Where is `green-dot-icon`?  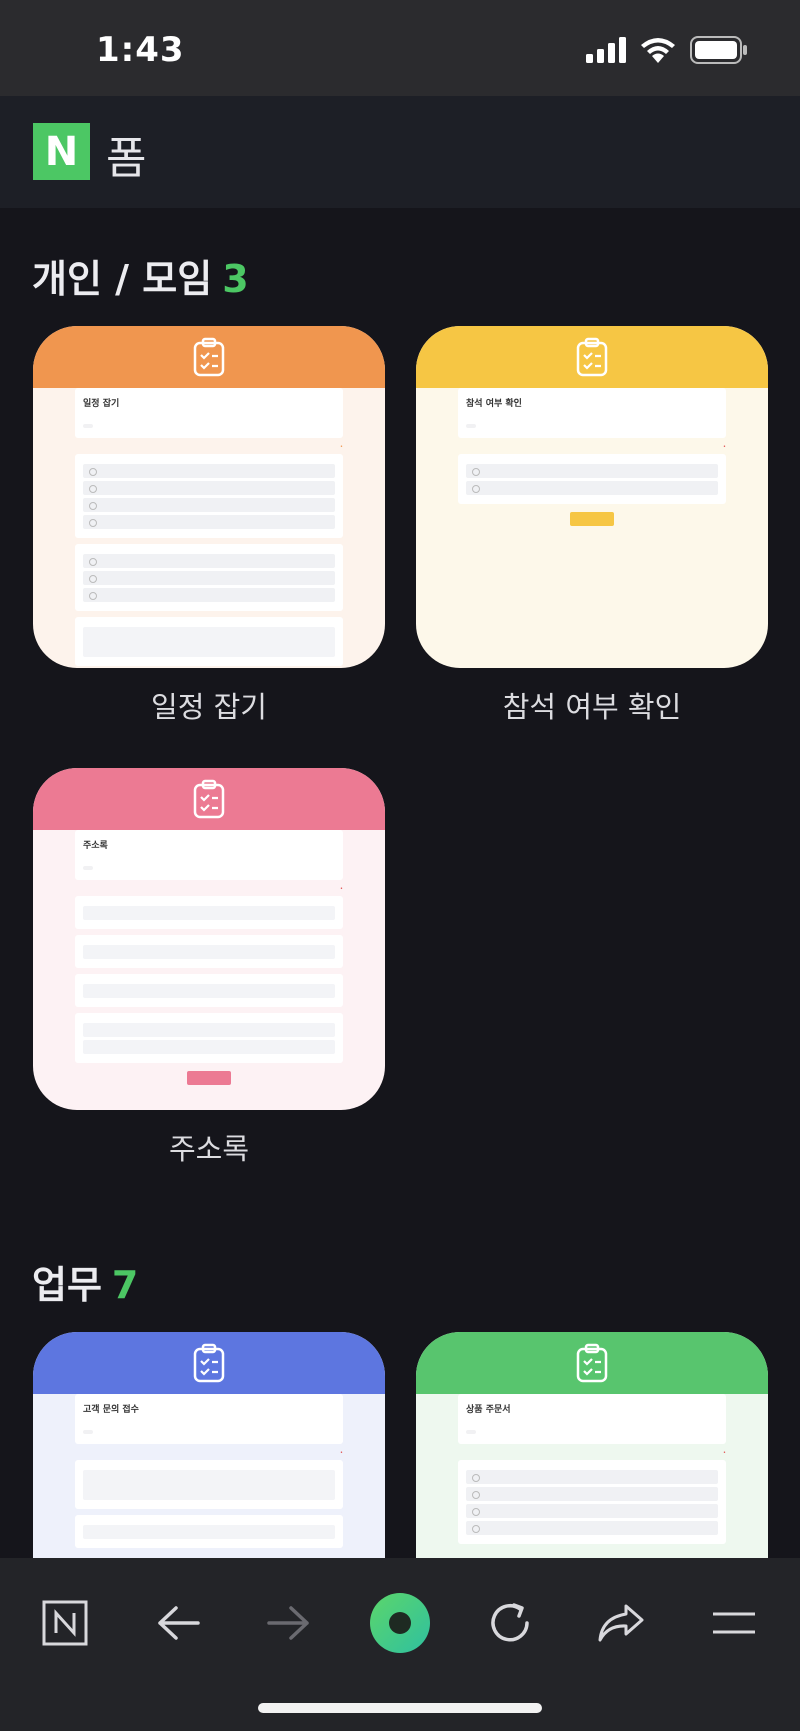
green-dot-icon is located at coordinates (400, 1623).